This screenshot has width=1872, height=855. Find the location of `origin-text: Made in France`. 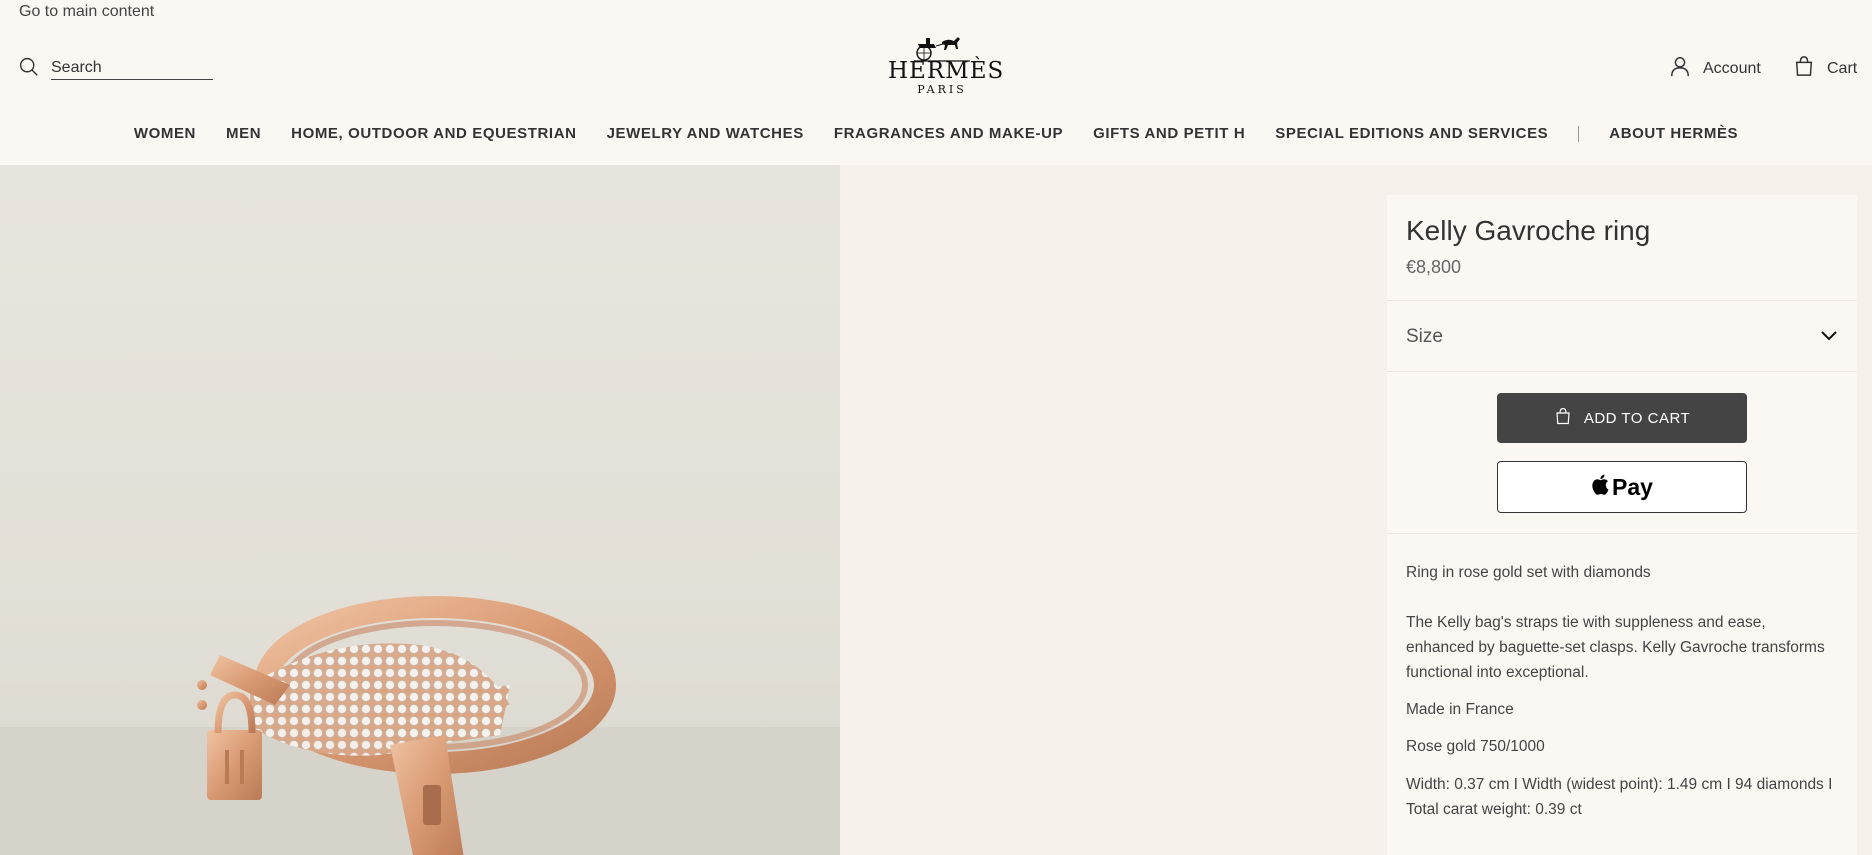

origin-text: Made in France is located at coordinates (1460, 709).